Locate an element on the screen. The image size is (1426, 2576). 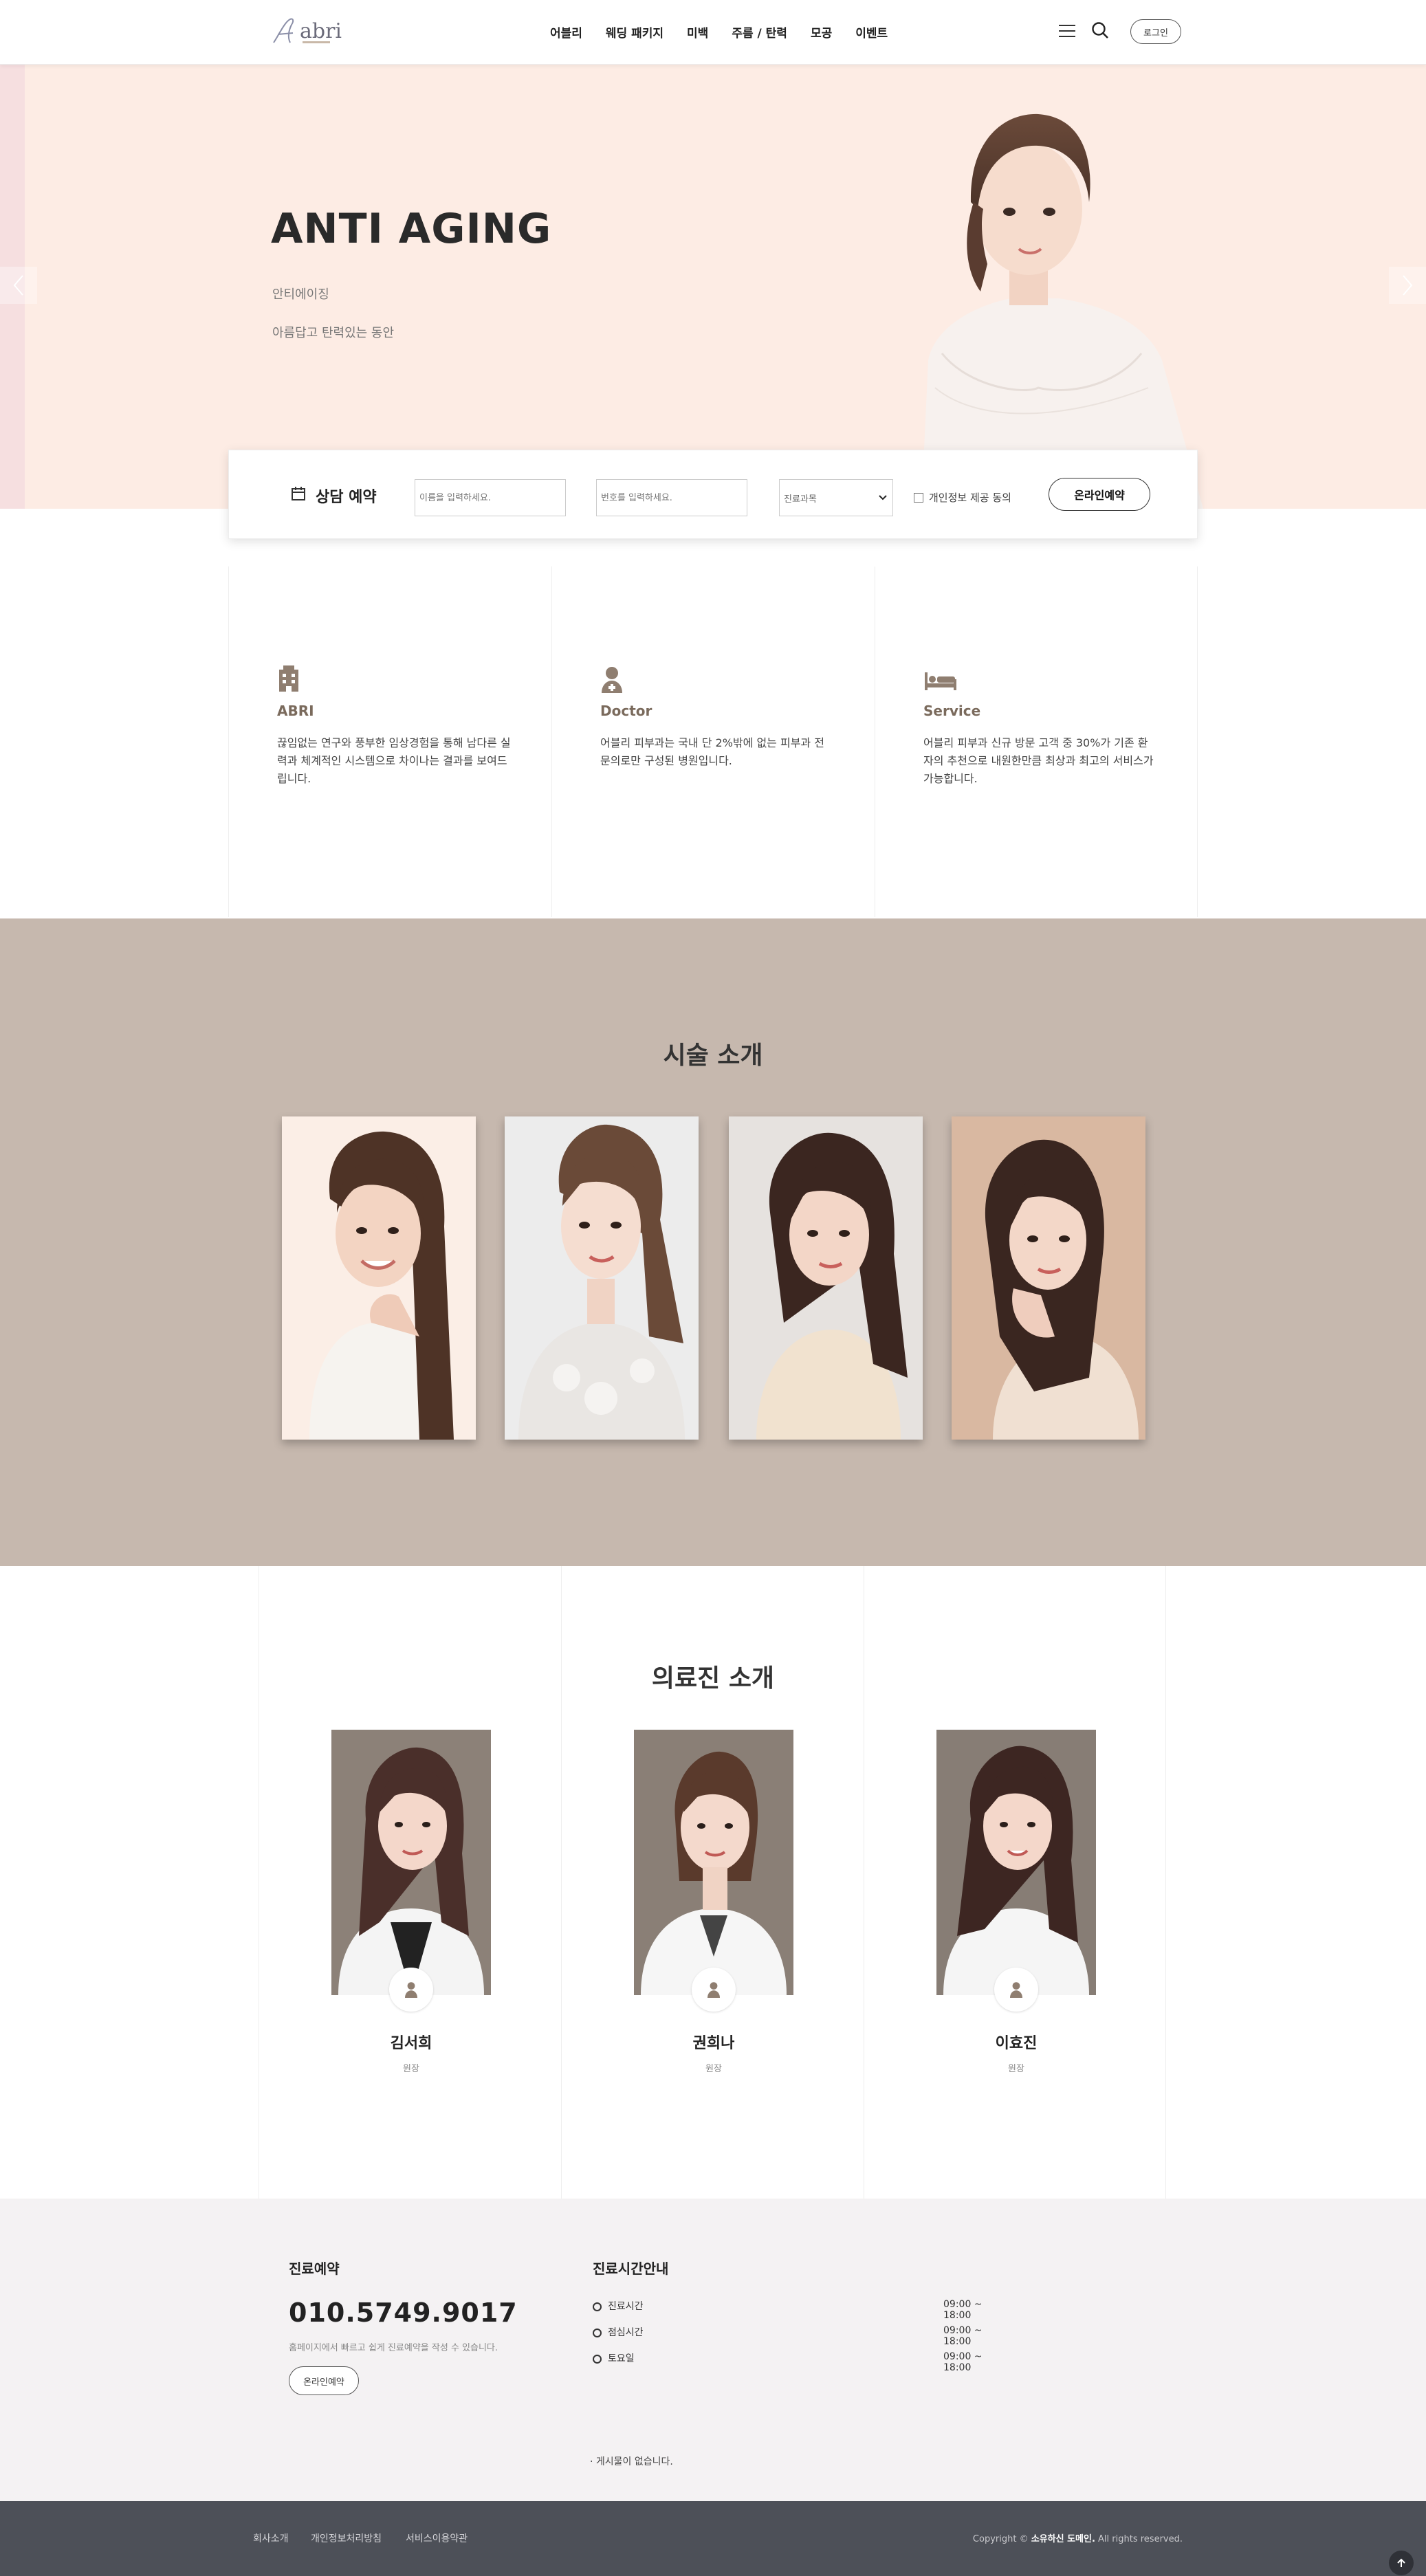
feature-title: Service is located at coordinates (952, 711).